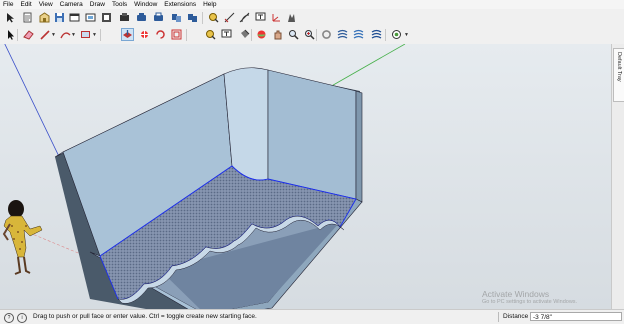 This screenshot has width=624, height=324. Describe the element at coordinates (359, 146) in the screenshot. I see `wall-edge-right` at that location.